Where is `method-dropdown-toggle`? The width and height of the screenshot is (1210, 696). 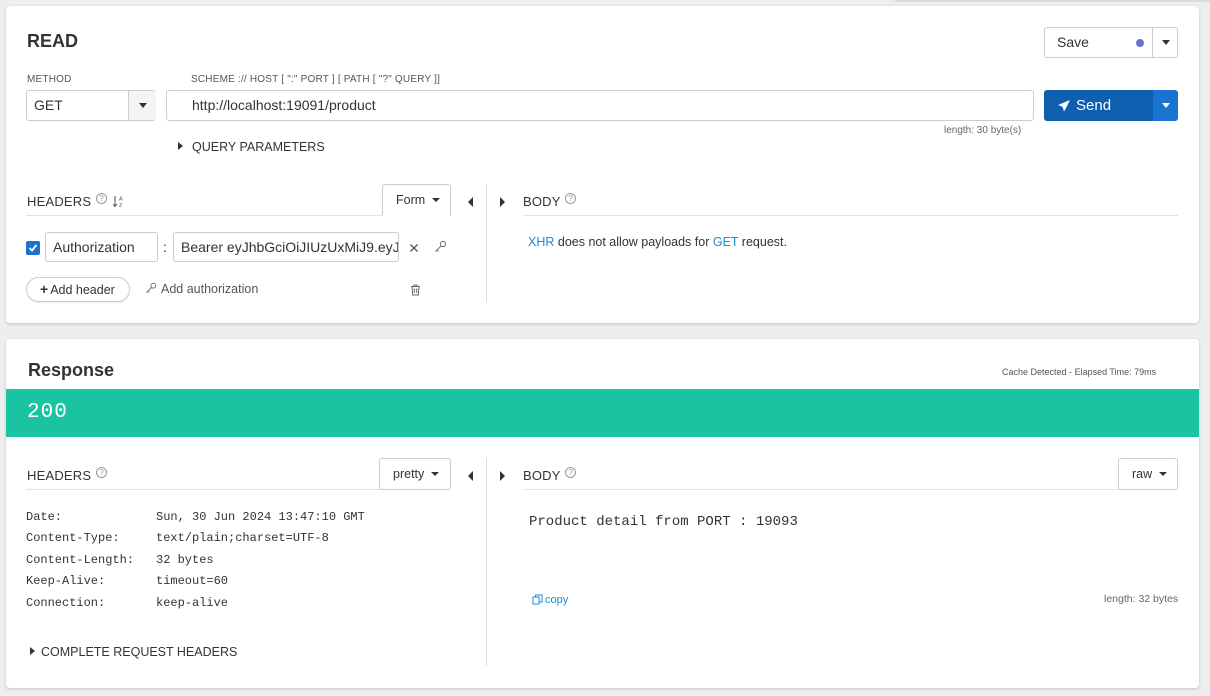
method-dropdown-toggle is located at coordinates (142, 105).